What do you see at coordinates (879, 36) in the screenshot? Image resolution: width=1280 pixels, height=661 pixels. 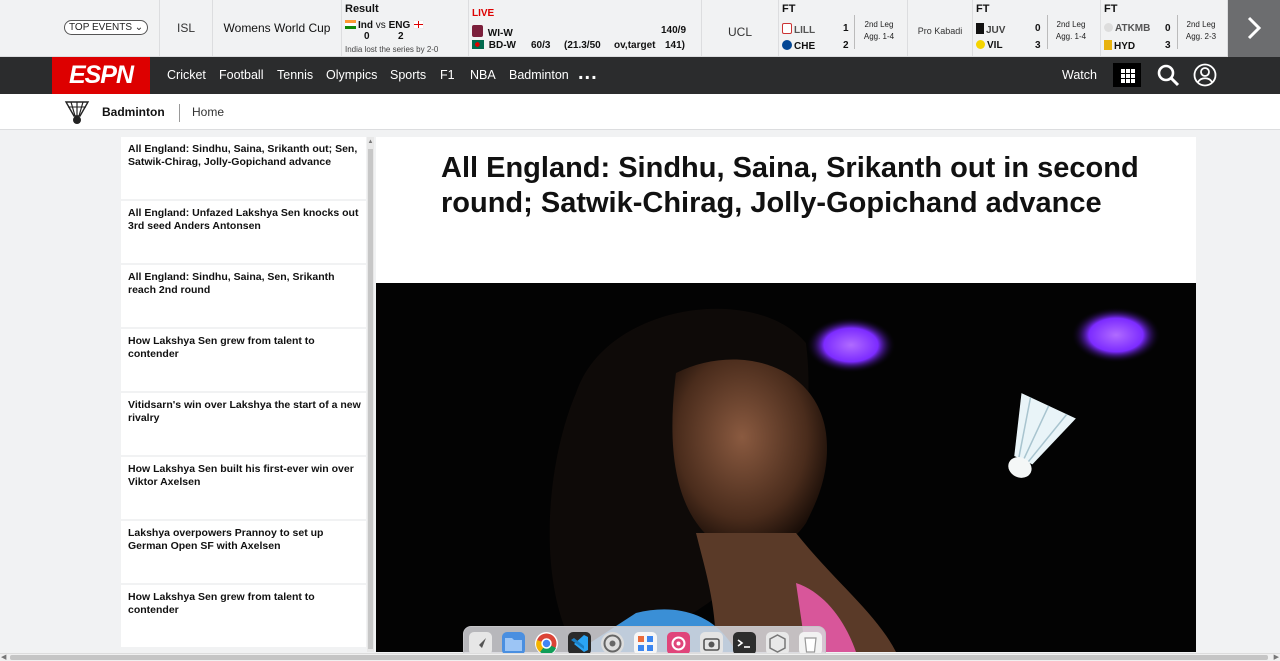 I see `agg-label: Agg. 1-4` at bounding box center [879, 36].